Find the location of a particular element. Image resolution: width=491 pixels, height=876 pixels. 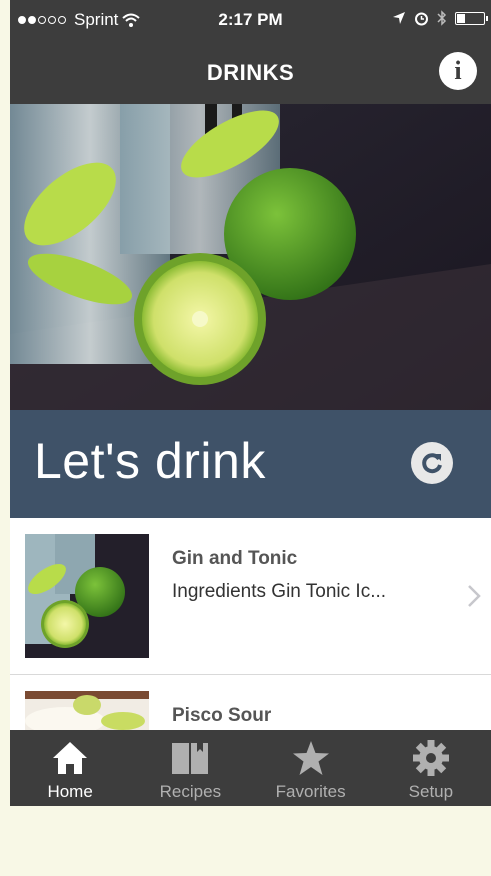

bluetooth-icon is located at coordinates (442, 18).